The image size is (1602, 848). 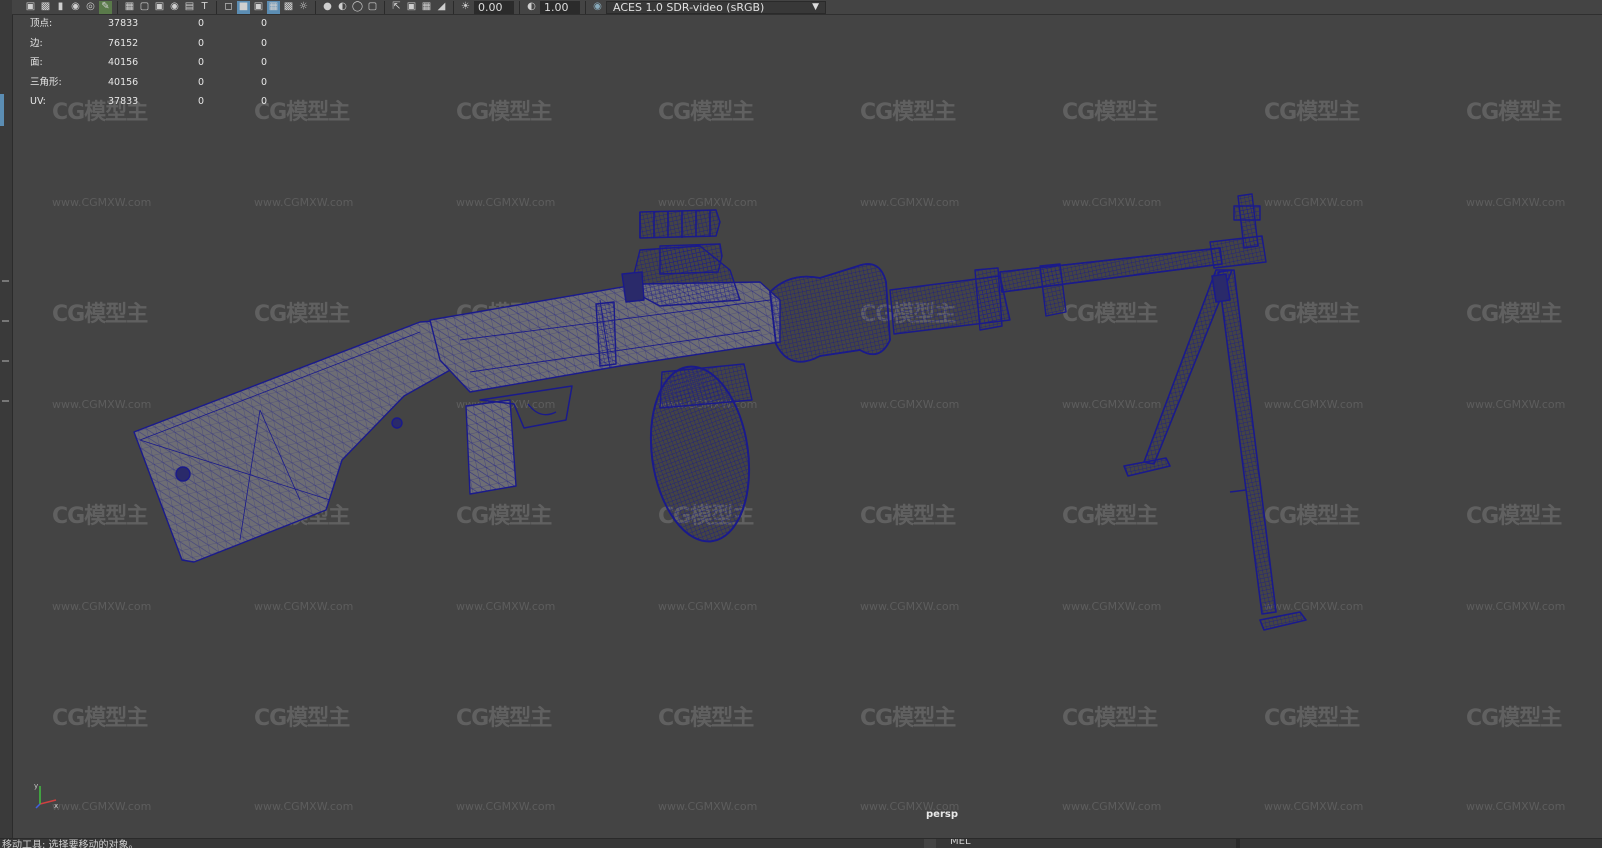 I want to click on command-language-button: MEL, so click(x=960, y=843).